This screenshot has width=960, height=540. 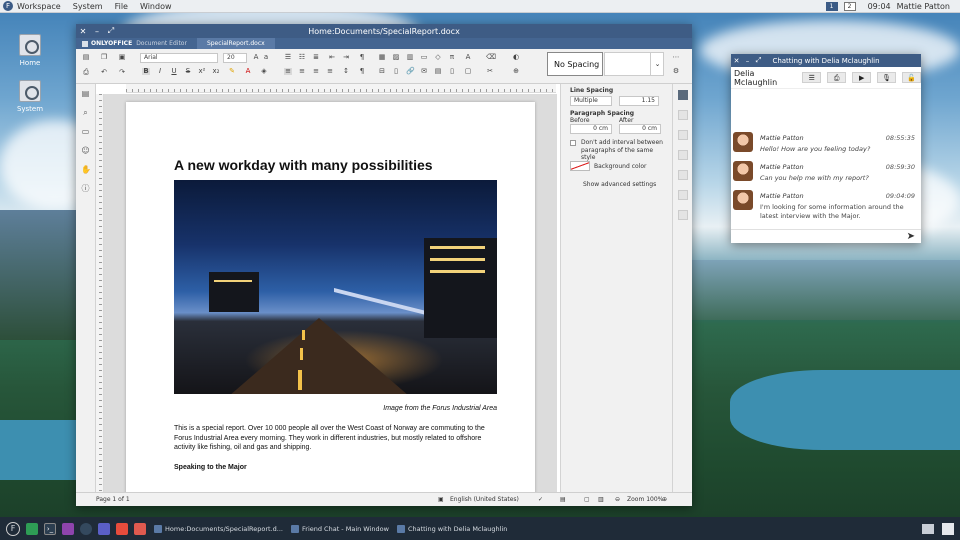 What do you see at coordinates (104, 57) in the screenshot?
I see `copy-icon: ❐` at bounding box center [104, 57].